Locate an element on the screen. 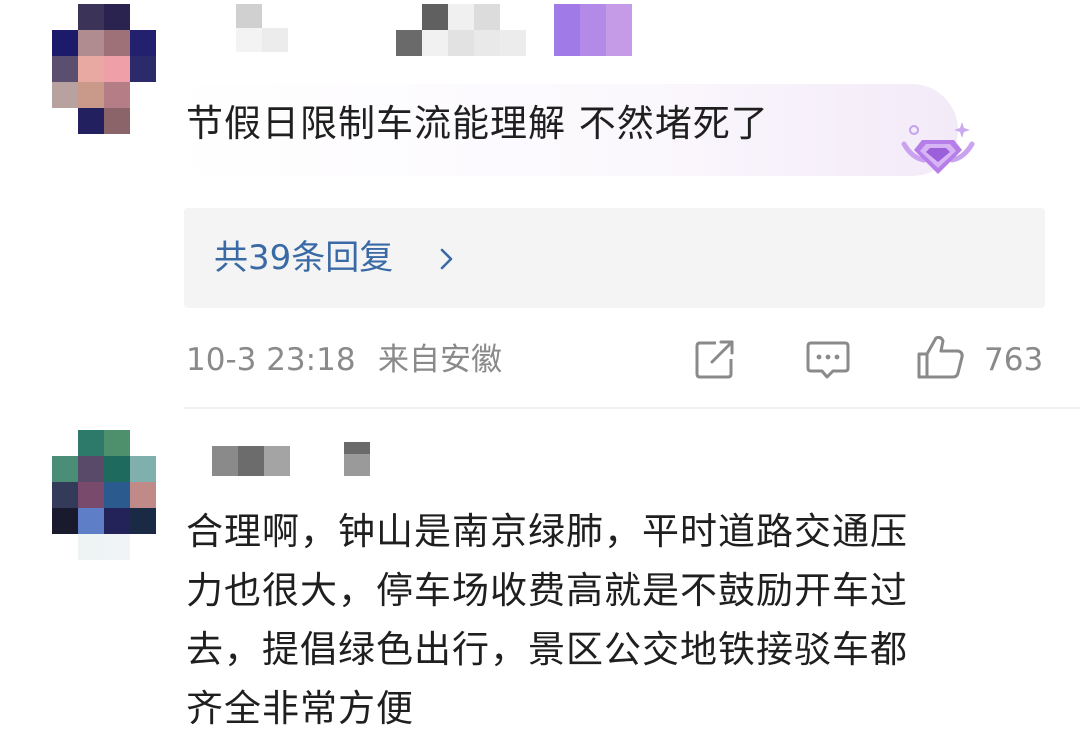 The height and width of the screenshot is (738, 1080). share-icon is located at coordinates (715, 360).